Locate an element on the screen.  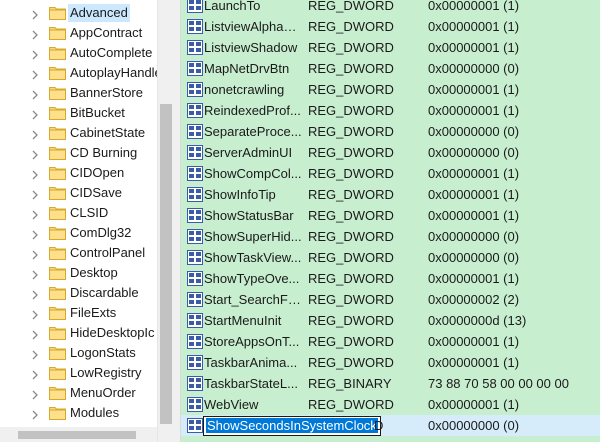
tree-item-label: AutoplayHandle is located at coordinates (112, 73).